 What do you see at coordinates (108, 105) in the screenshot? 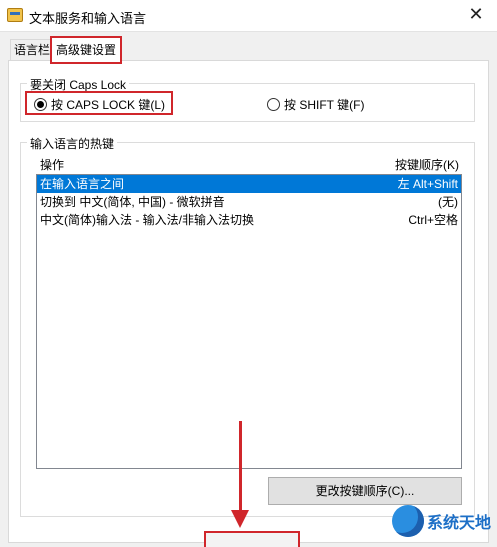
I see `caps-lock-key-label: 按 CAPS LOCK 键(L)` at bounding box center [108, 105].